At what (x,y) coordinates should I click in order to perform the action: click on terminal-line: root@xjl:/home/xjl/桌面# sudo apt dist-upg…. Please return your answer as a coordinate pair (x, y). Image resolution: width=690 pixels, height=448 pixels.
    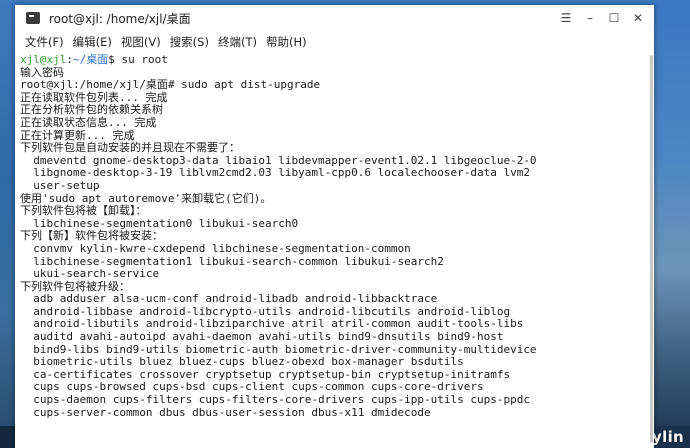
    Looking at the image, I should click on (170, 85).